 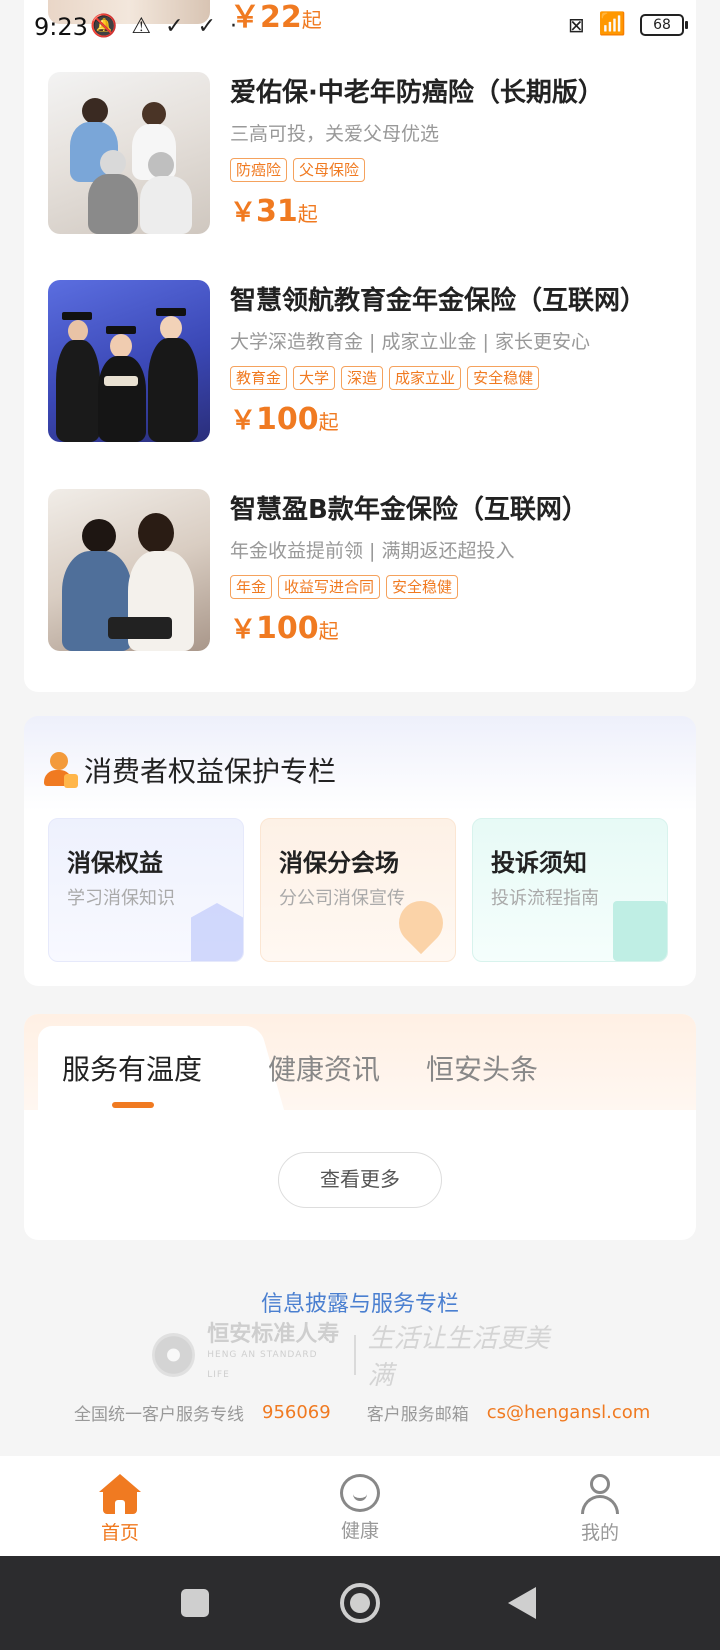 I want to click on system-nav-bar, so click(x=360, y=1603).